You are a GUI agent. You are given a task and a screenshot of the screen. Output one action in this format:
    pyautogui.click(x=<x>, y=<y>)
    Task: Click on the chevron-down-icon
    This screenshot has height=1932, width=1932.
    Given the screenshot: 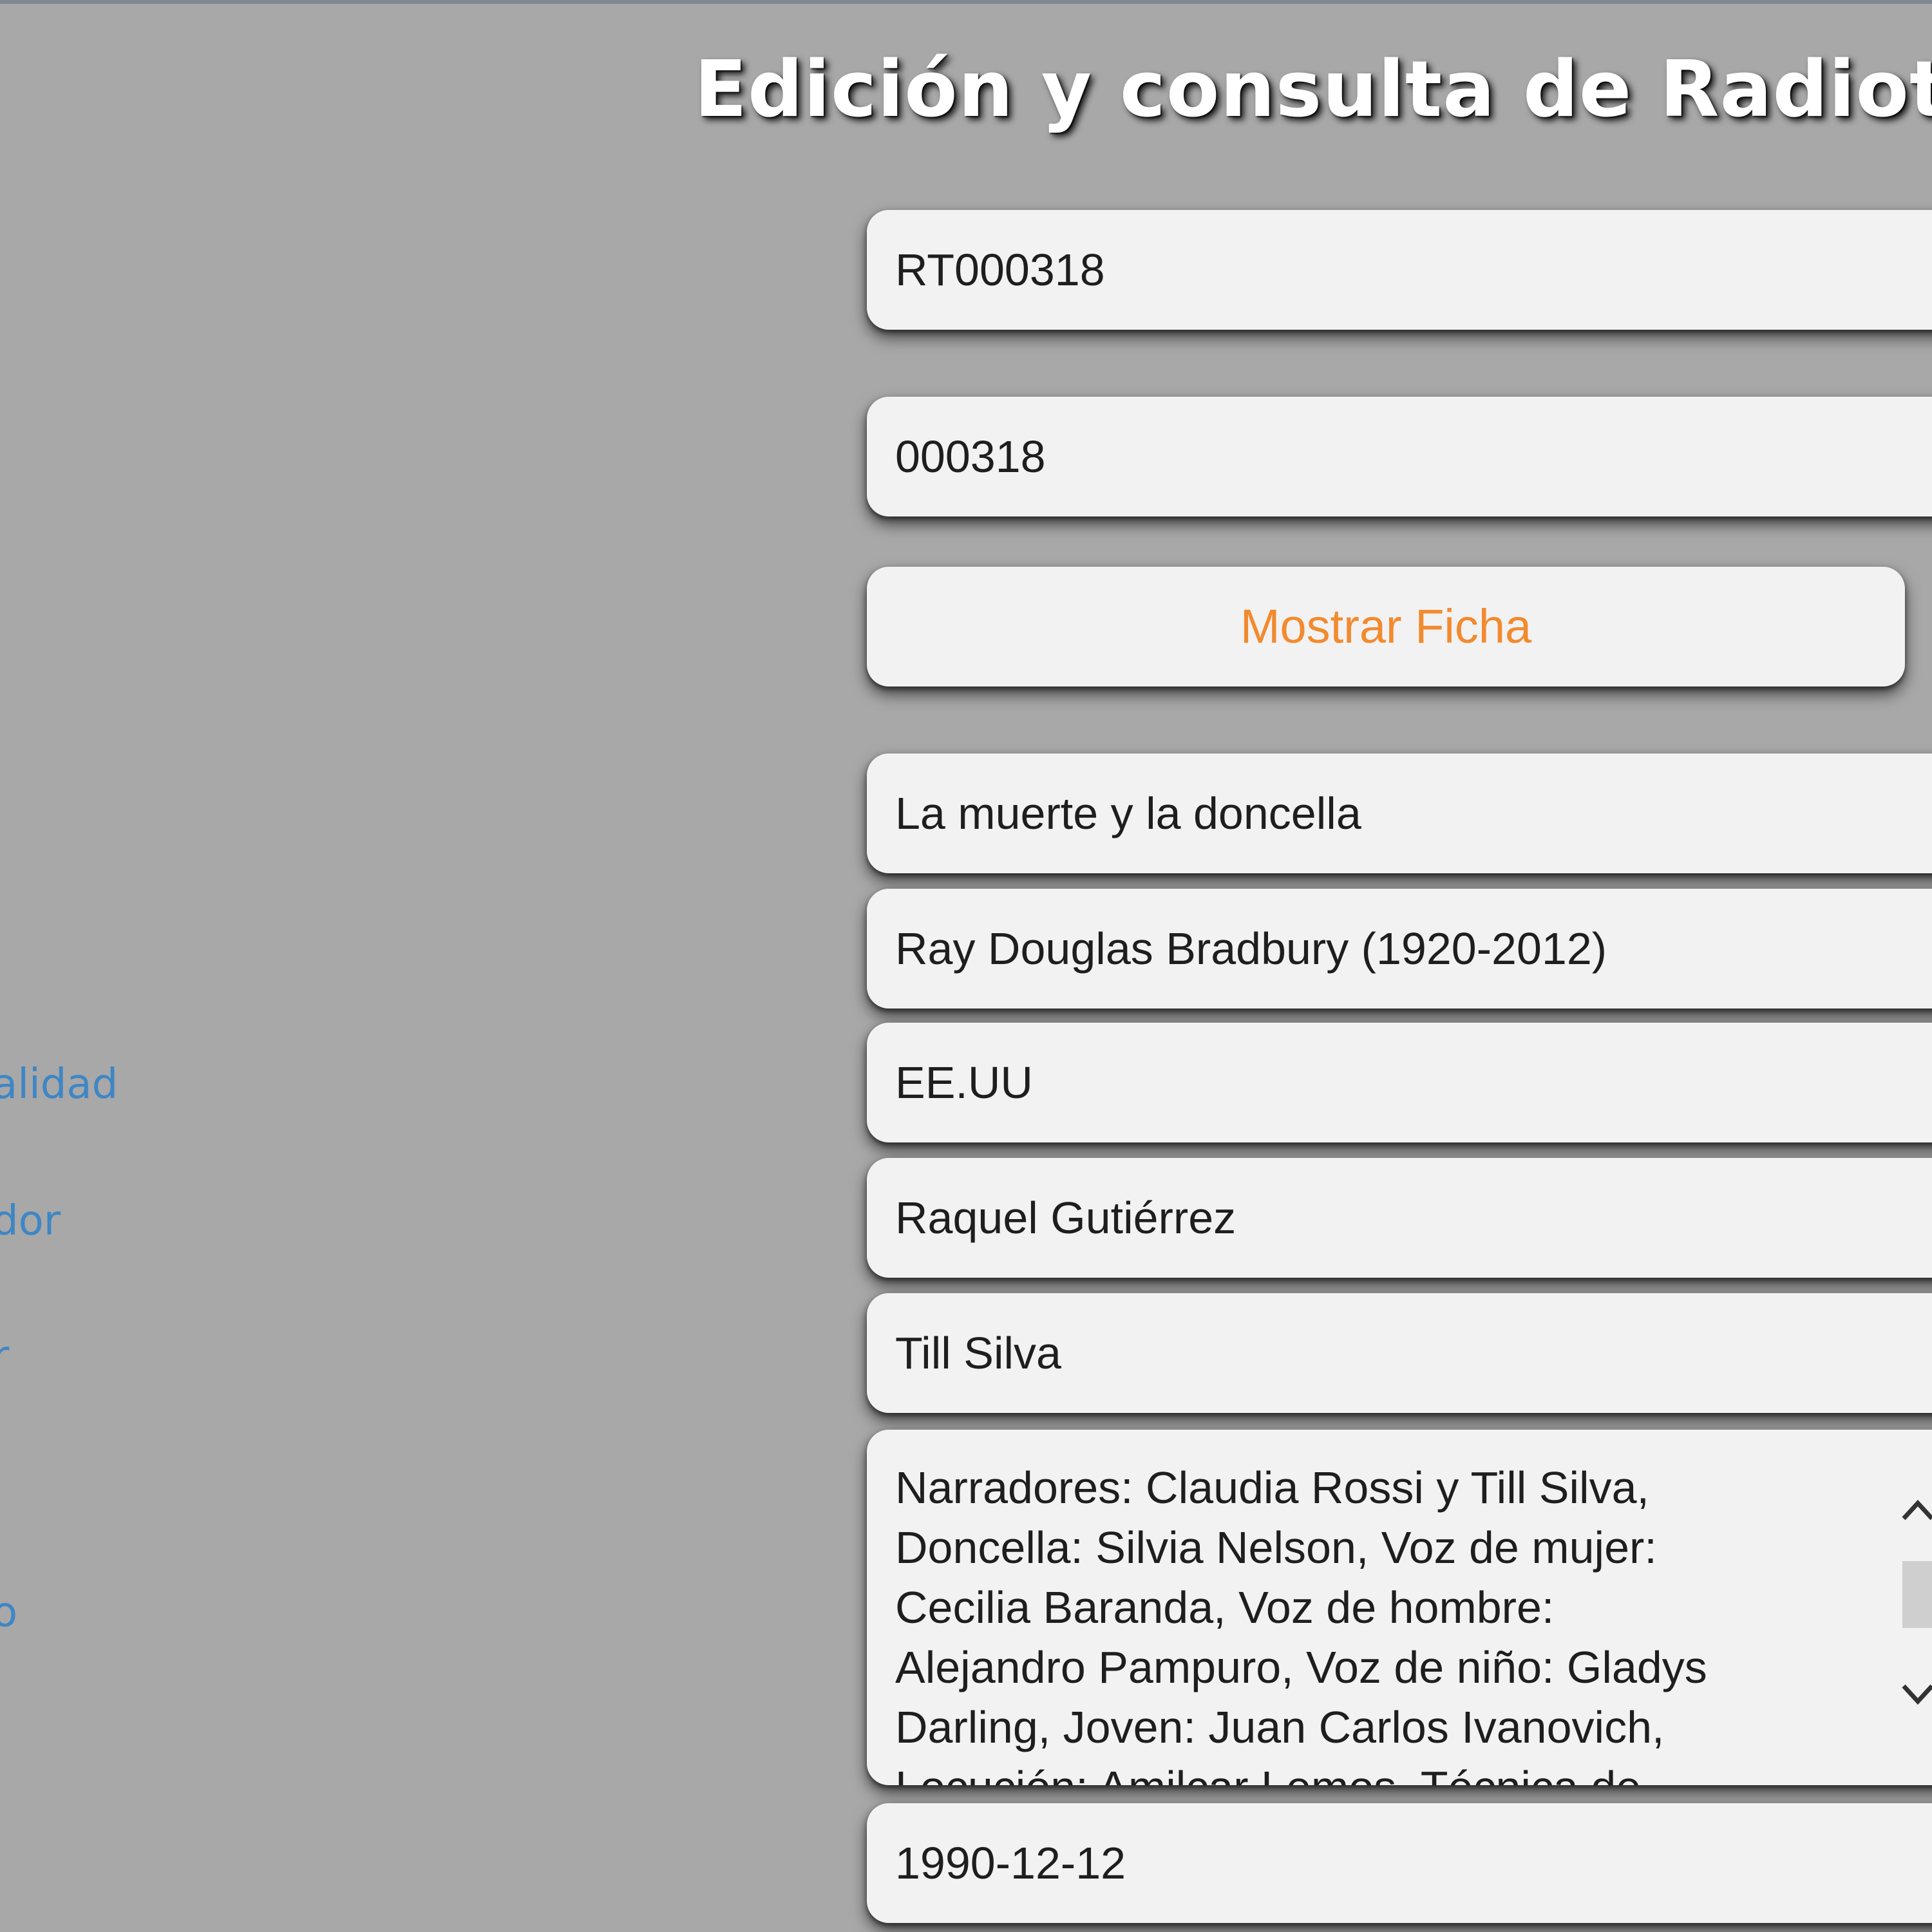 What is the action you would take?
    pyautogui.click(x=1915, y=1694)
    